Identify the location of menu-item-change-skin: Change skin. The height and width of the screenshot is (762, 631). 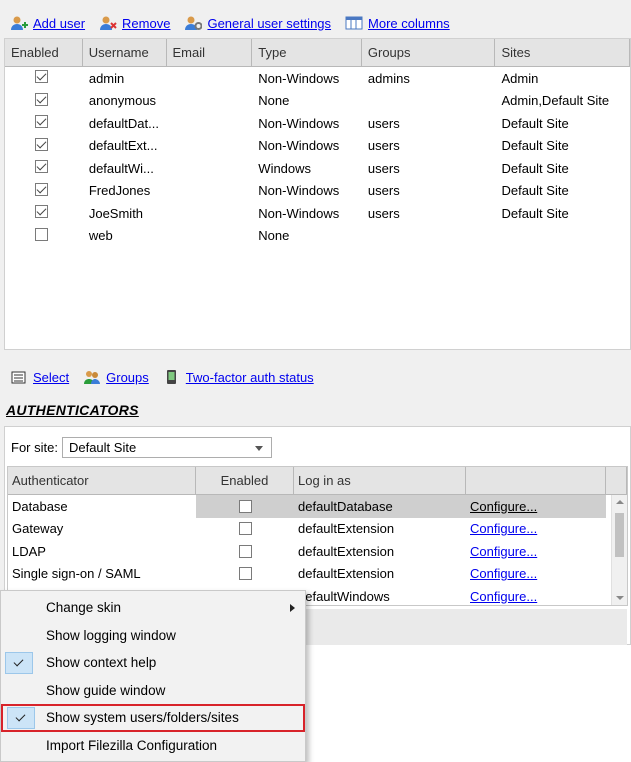
(153, 608).